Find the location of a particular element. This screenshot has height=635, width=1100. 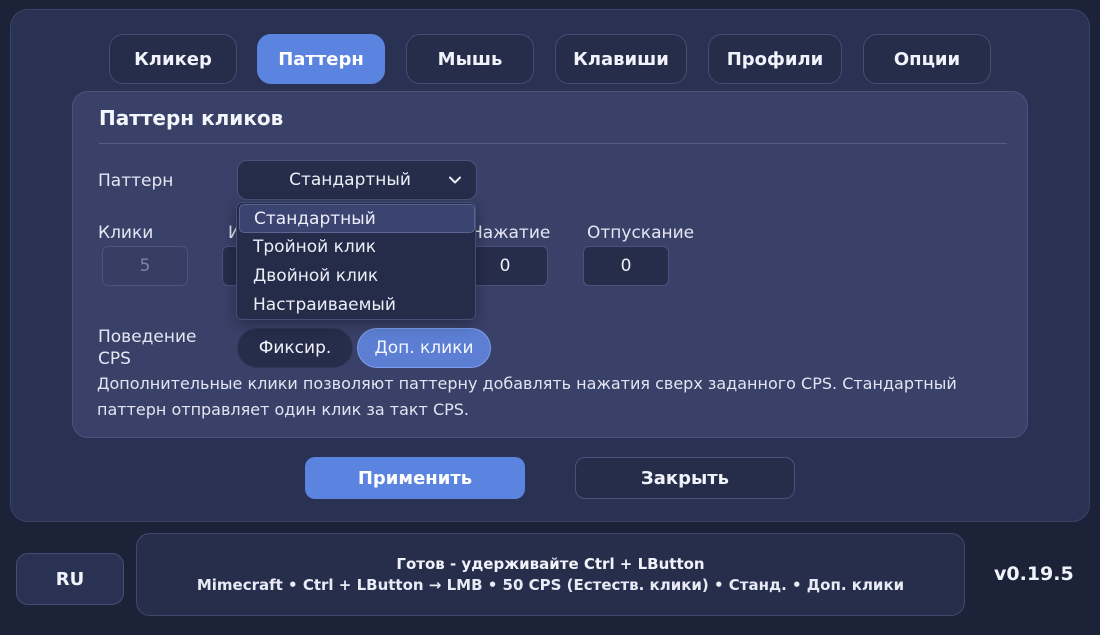

tab-pattern: Паттерн is located at coordinates (321, 59).